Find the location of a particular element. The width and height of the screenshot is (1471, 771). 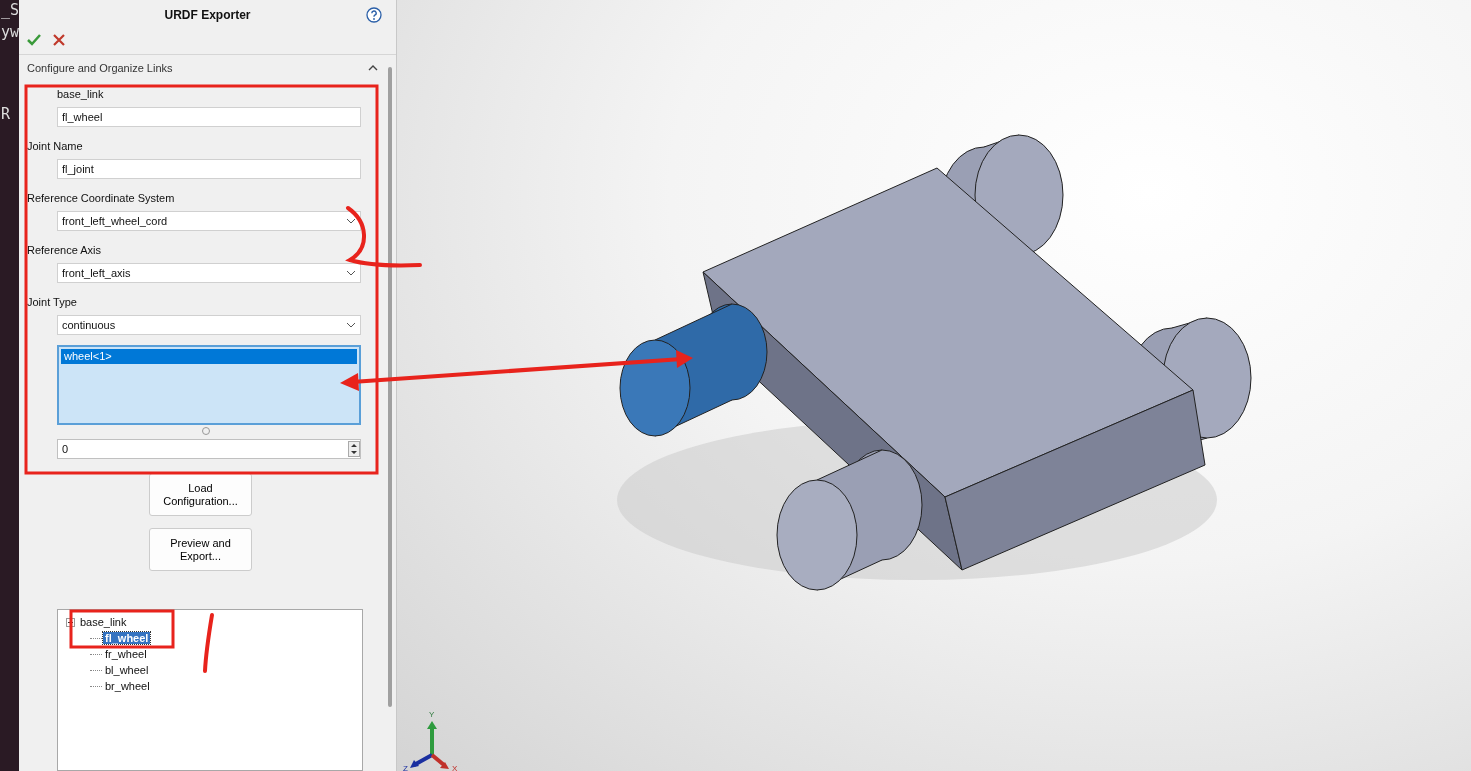

annotation-stroke is located at coordinates (208, 643).